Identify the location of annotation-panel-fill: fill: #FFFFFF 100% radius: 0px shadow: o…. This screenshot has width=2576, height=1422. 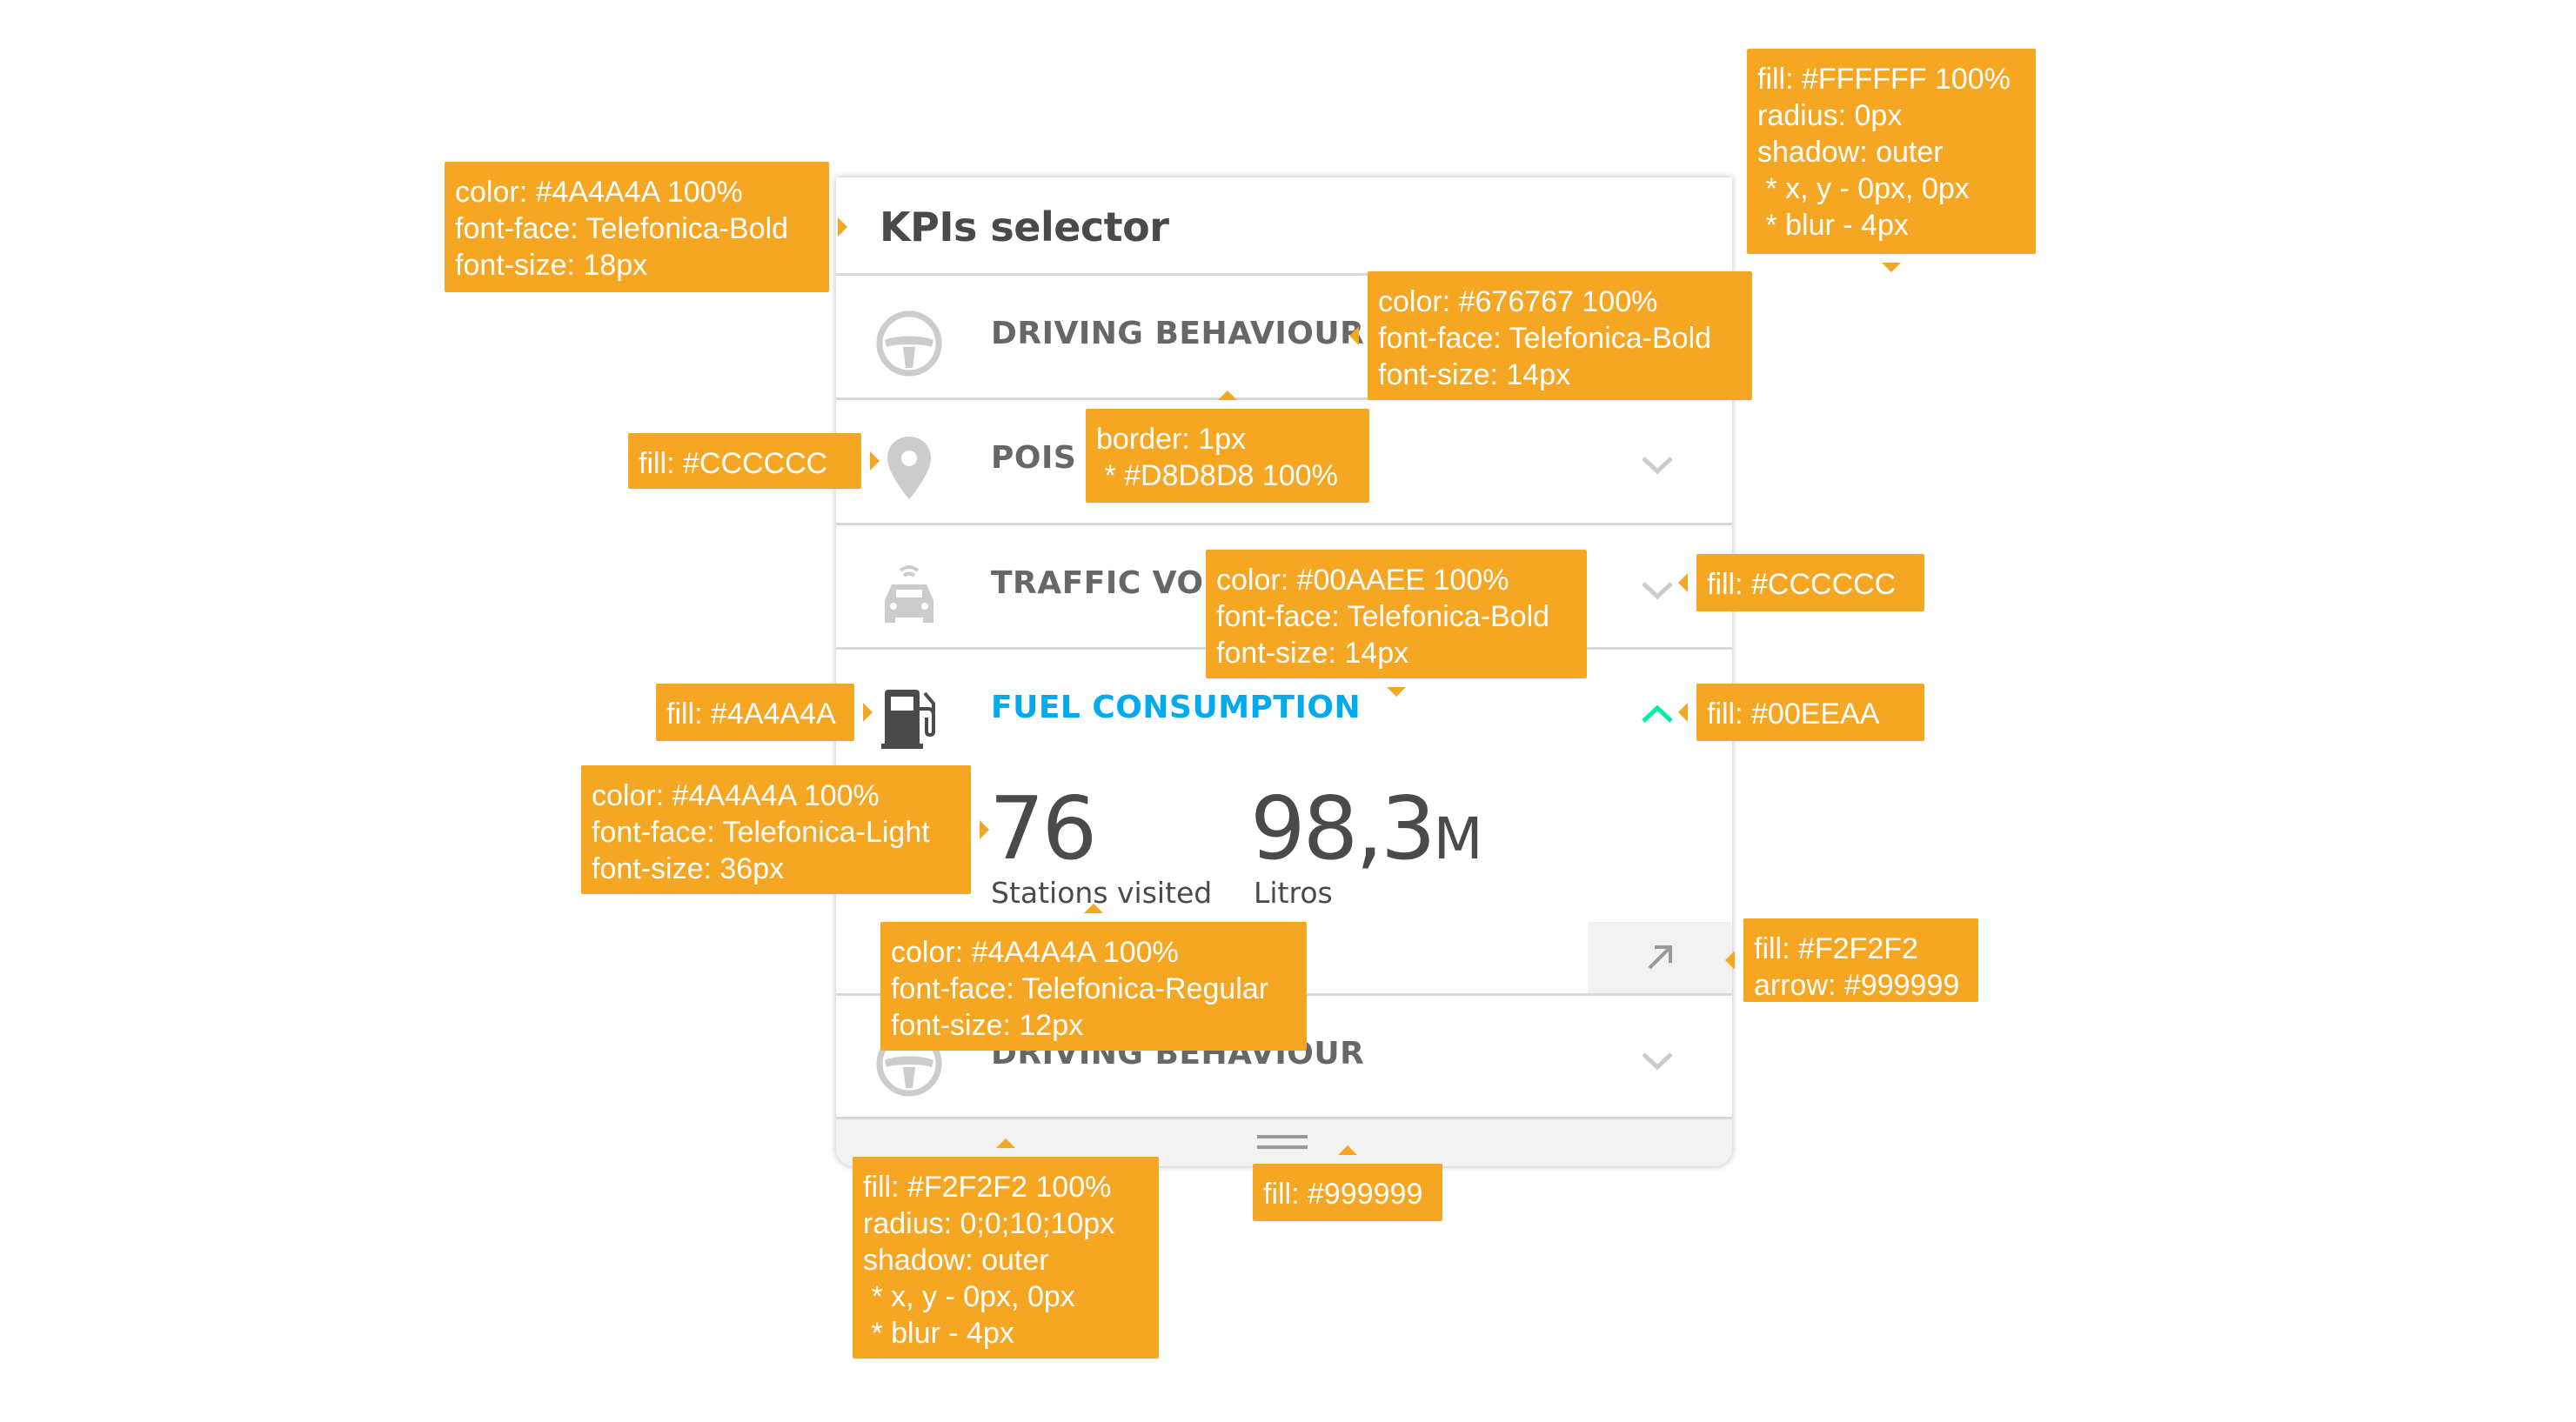
(1891, 161).